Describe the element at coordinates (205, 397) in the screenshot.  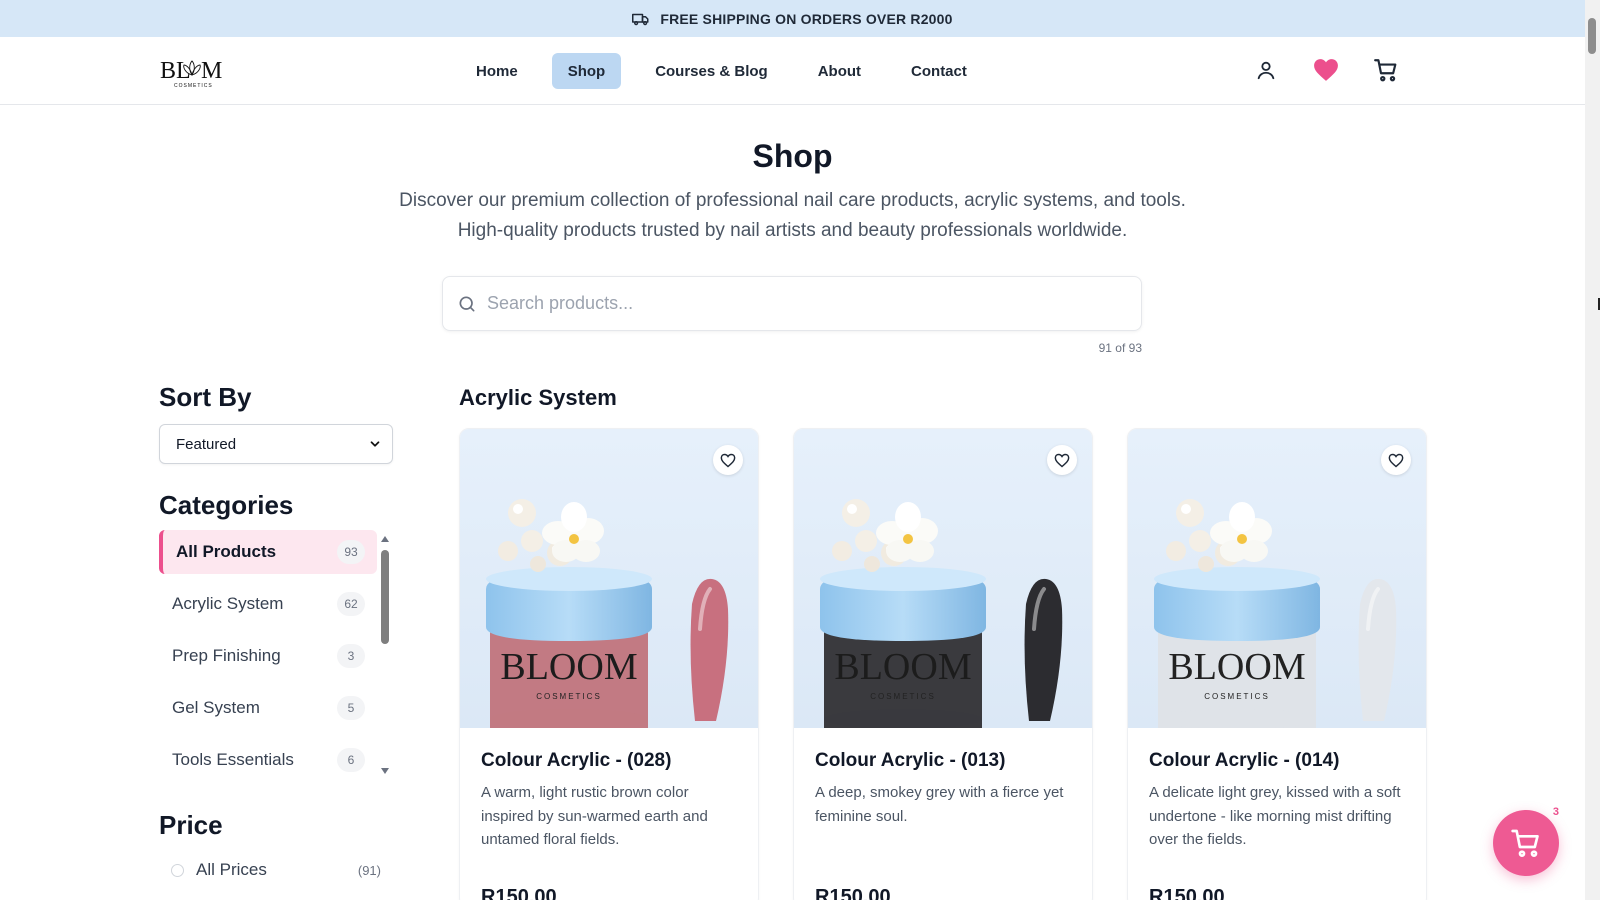
I see `sort-title: Sort By` at that location.